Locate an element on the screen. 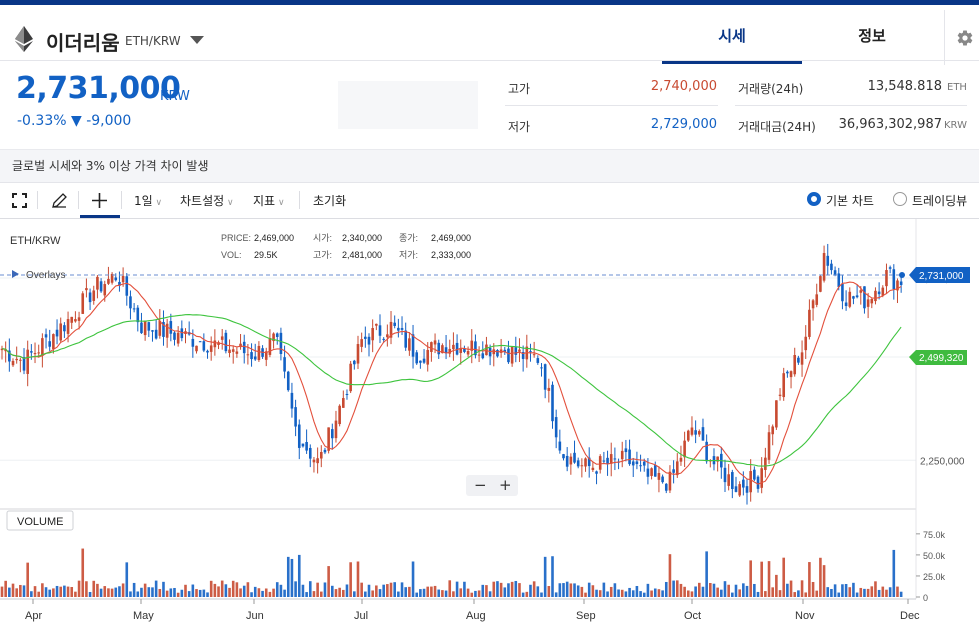 This screenshot has height=626, width=979. crosshair-icon is located at coordinates (99, 200).